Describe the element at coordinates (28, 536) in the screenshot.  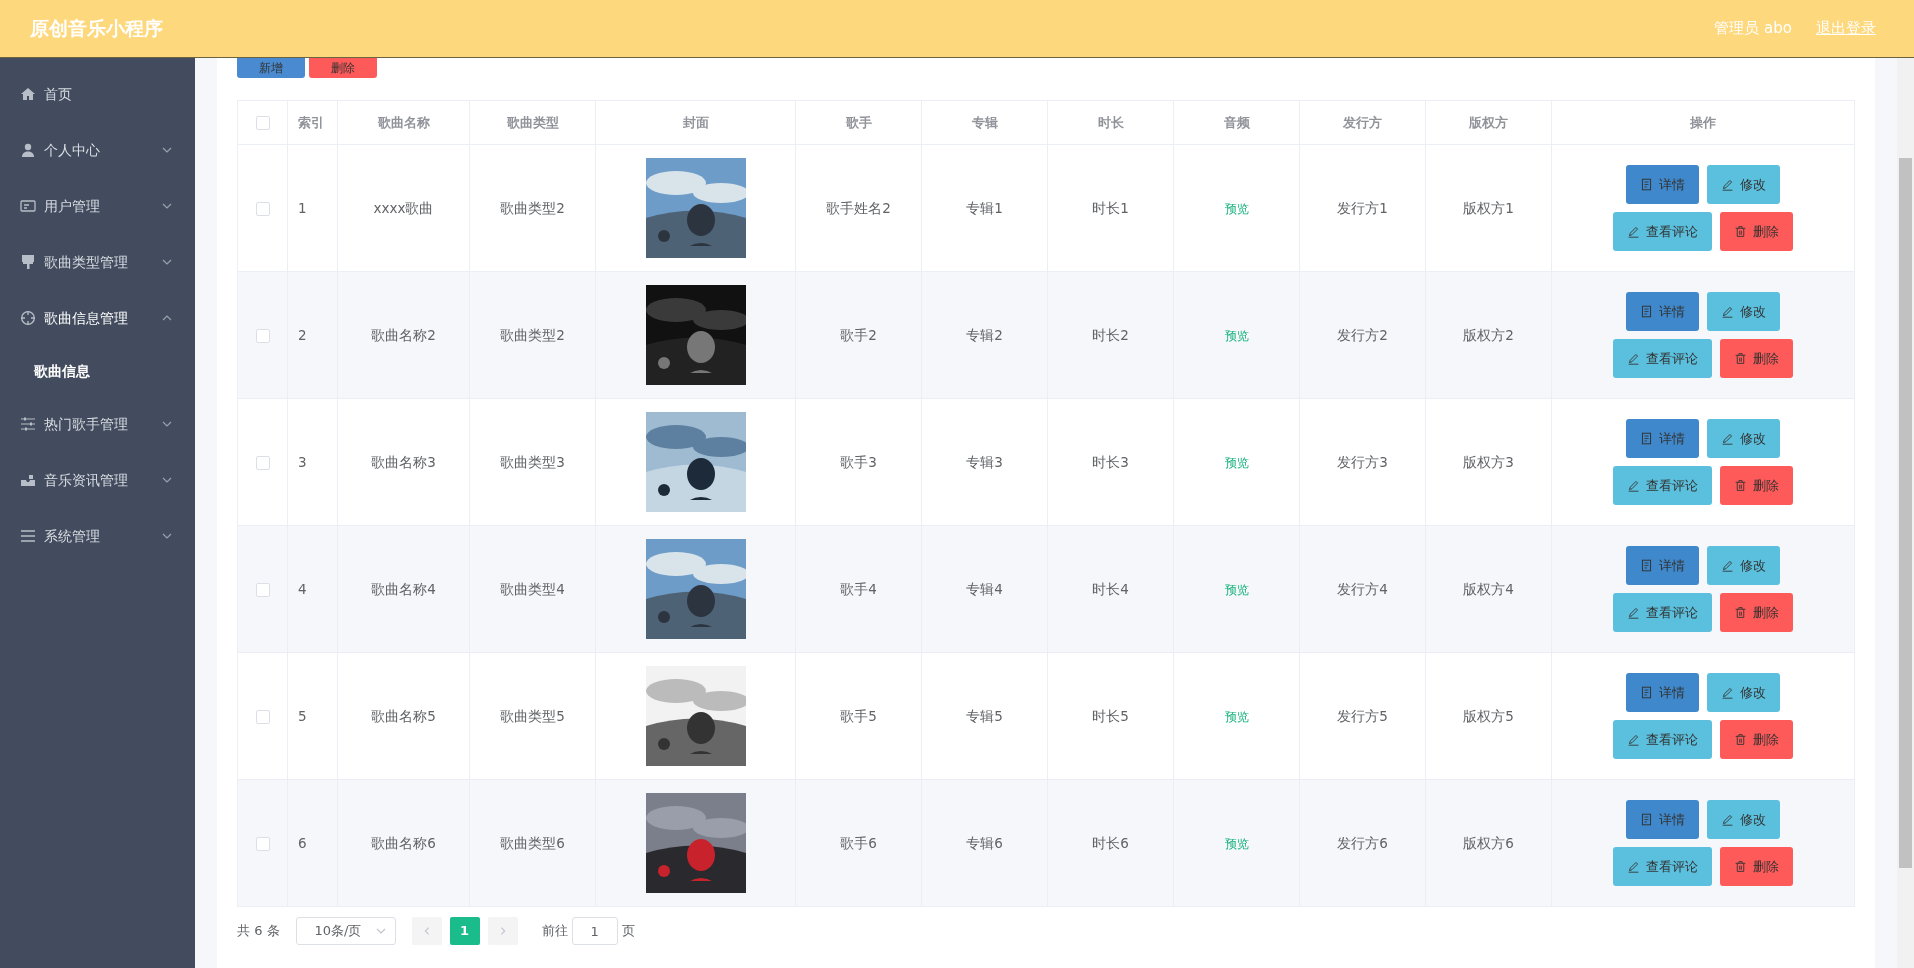
I see `menu-icon` at that location.